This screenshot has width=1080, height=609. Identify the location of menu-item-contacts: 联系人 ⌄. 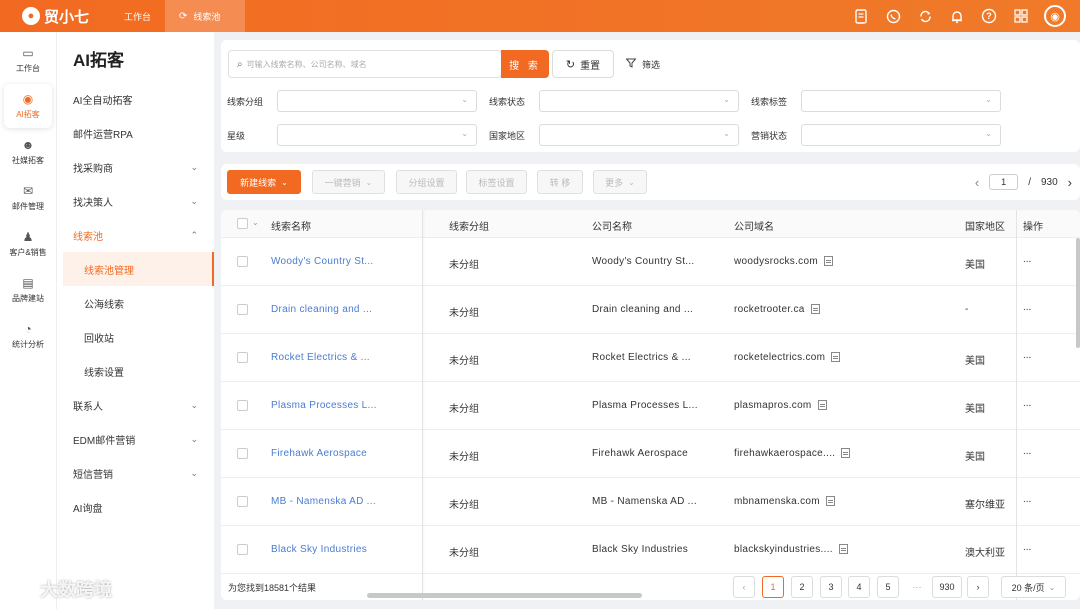
(135, 405).